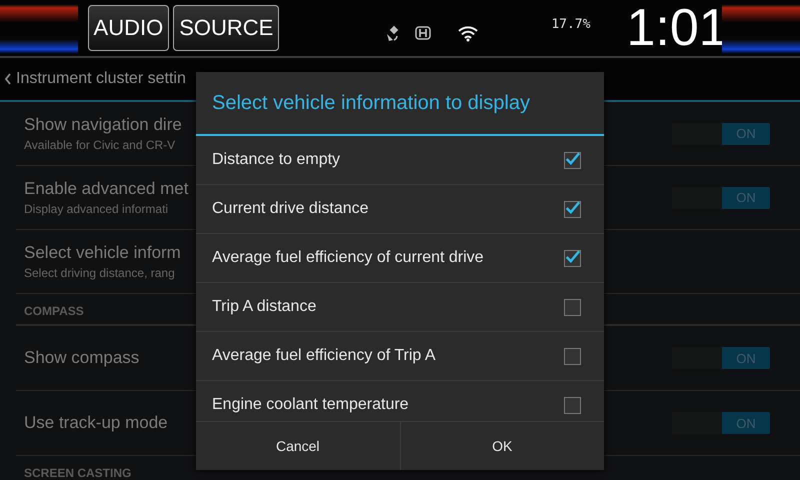 The width and height of the screenshot is (800, 480). Describe the element at coordinates (264, 307) in the screenshot. I see `item-label: Trip A distance` at that location.